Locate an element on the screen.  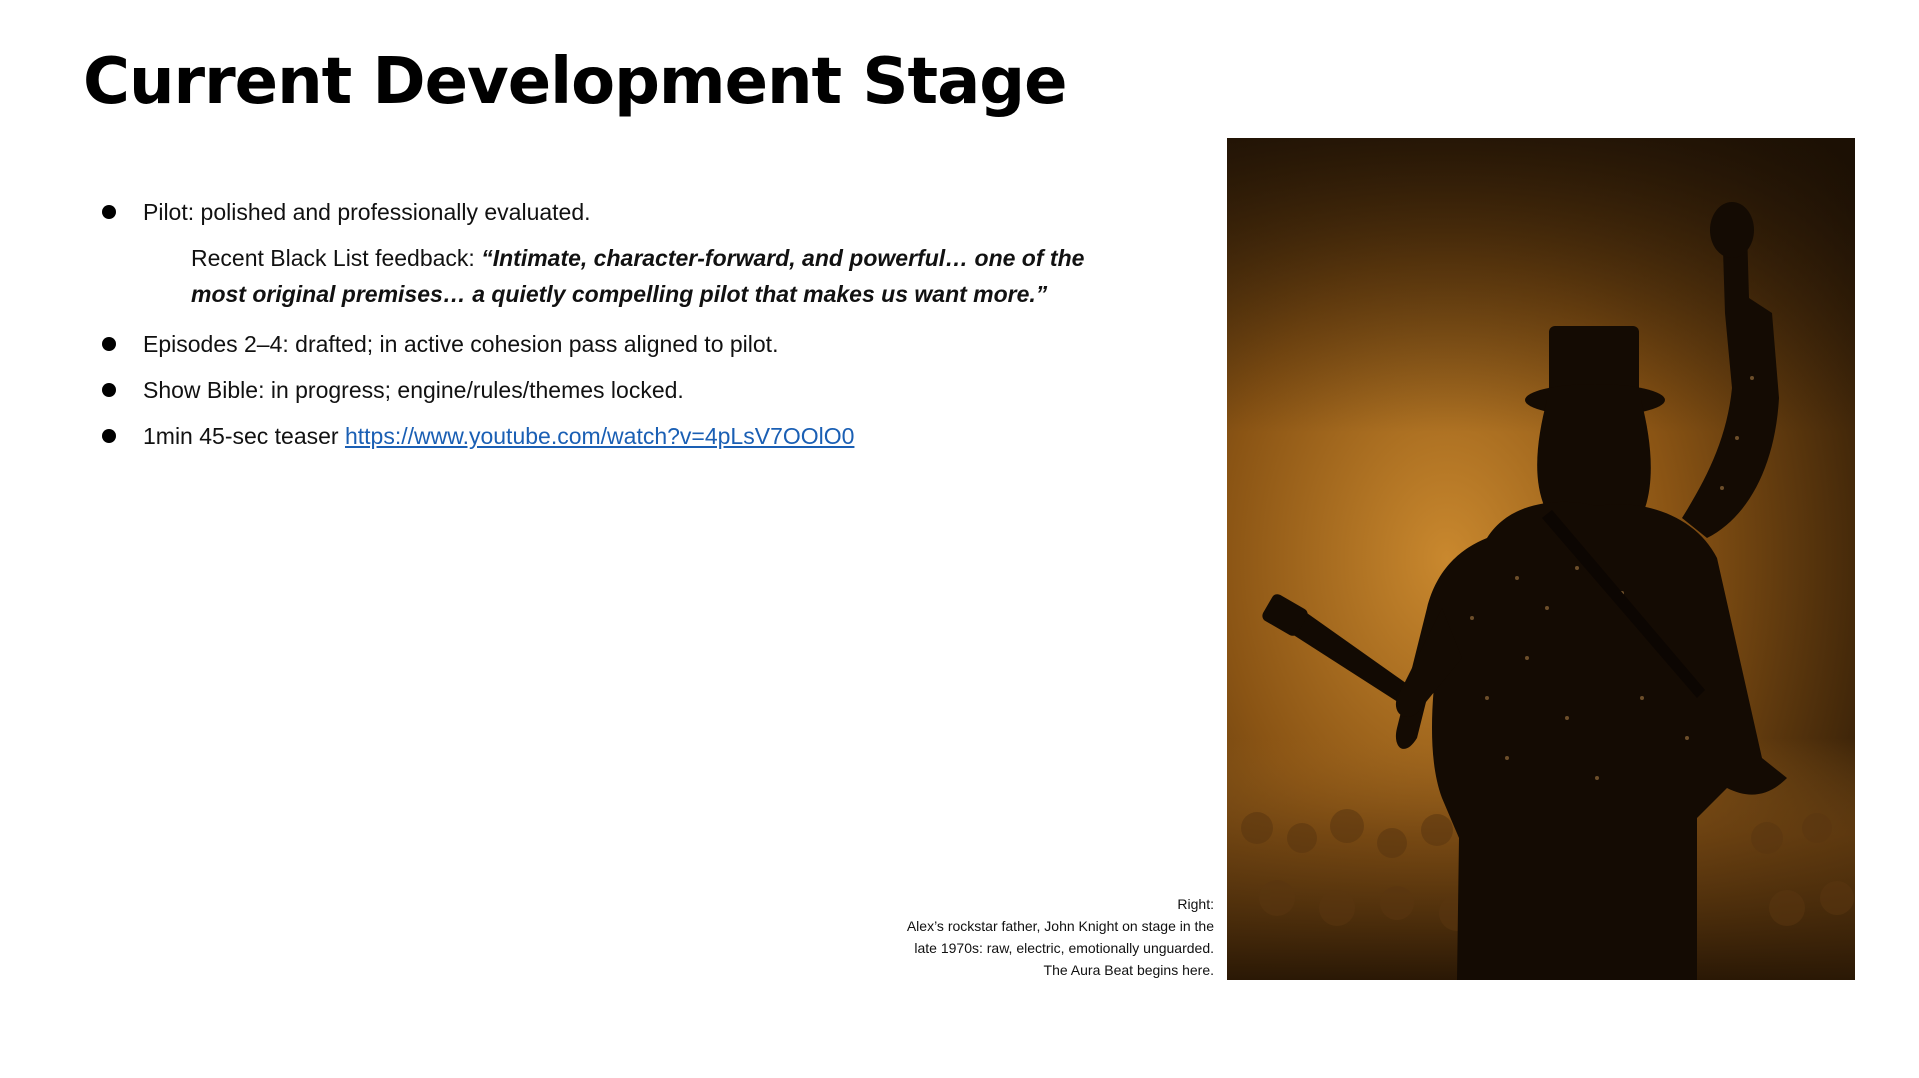
bullet-teaser-text: 1min 45-sec teaser is located at coordinates (244, 436).